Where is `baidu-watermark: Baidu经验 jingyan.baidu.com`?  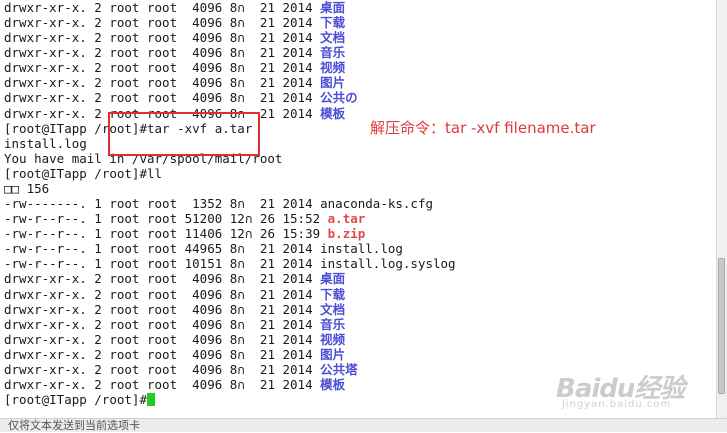
baidu-watermark: Baidu经验 jingyan.baidu.com is located at coordinates (620, 389).